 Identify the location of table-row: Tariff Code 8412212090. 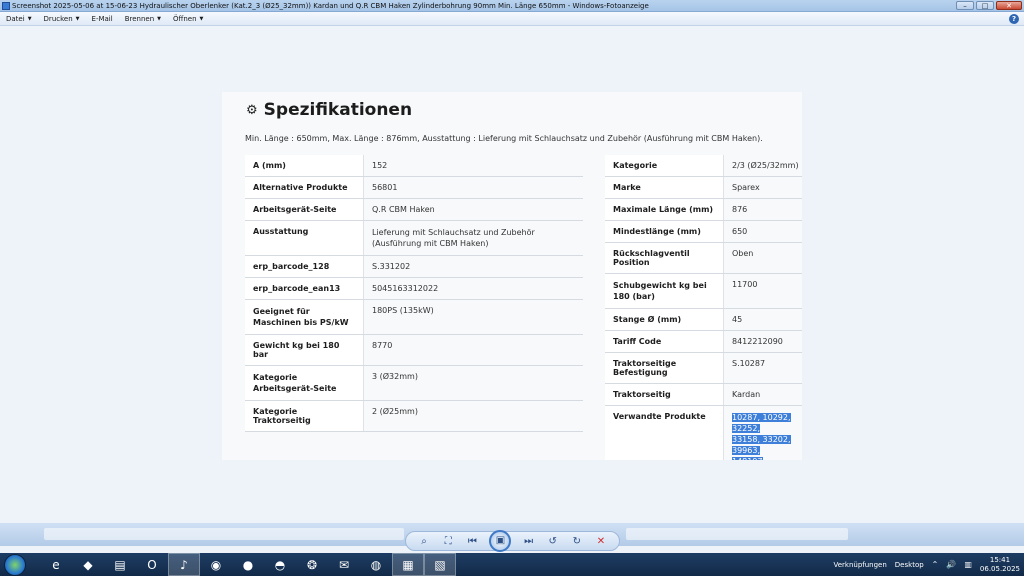
(703, 342).